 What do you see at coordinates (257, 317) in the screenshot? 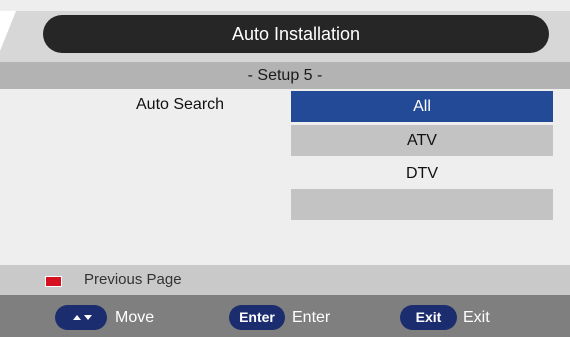
I see `enter-key-button: Enter` at bounding box center [257, 317].